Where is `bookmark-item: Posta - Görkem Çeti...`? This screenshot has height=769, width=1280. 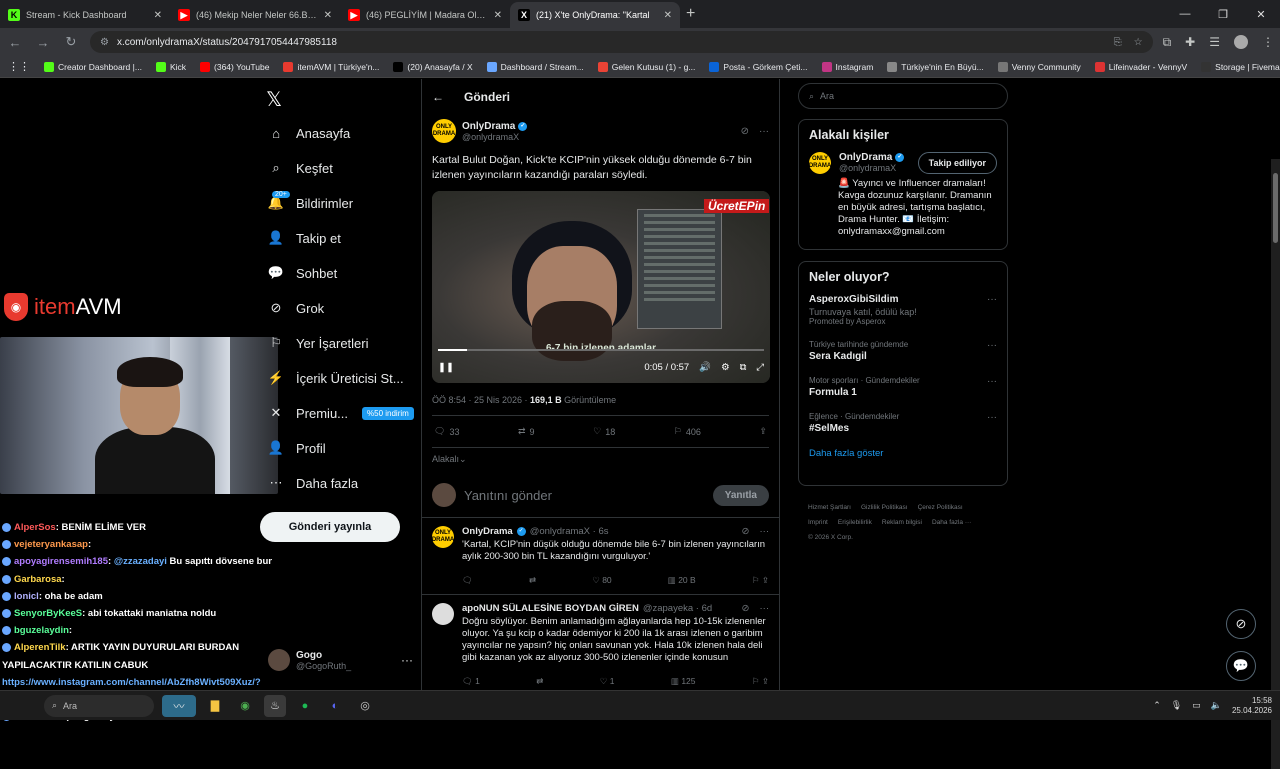
bookmark-item: Posta - Görkem Çeti... is located at coordinates (758, 66).